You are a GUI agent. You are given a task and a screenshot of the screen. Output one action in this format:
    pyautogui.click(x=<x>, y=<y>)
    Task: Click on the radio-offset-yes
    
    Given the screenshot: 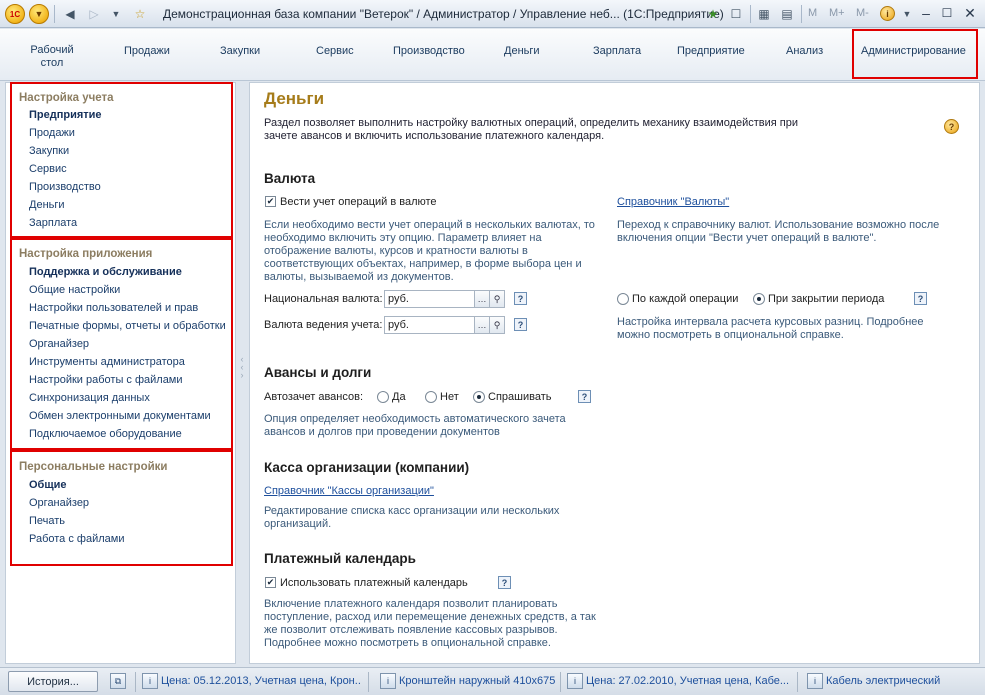 What is the action you would take?
    pyautogui.click(x=383, y=397)
    